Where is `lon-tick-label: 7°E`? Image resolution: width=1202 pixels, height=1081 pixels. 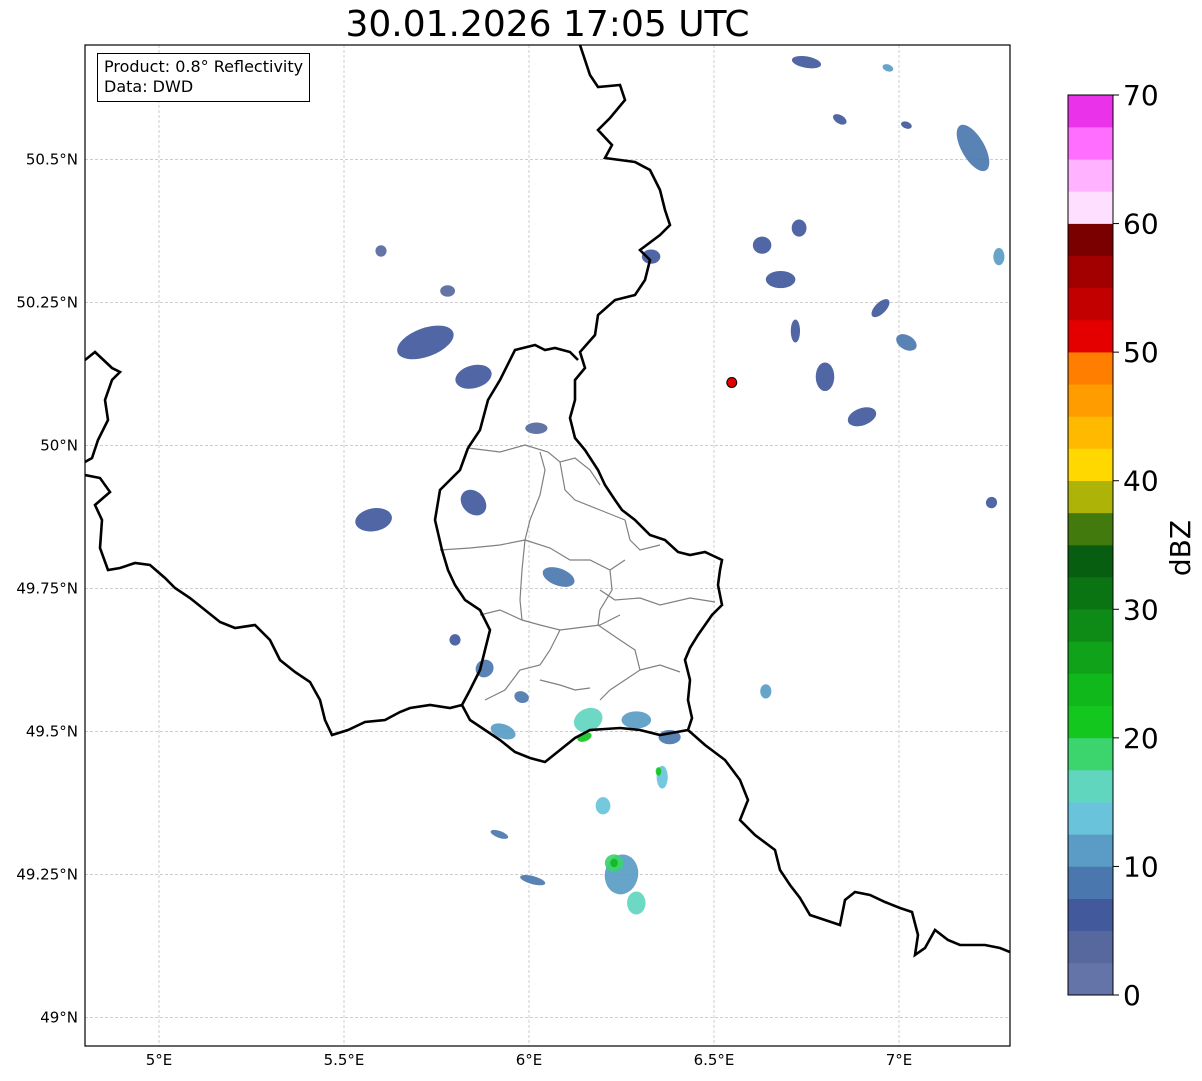 lon-tick-label: 7°E is located at coordinates (899, 1060).